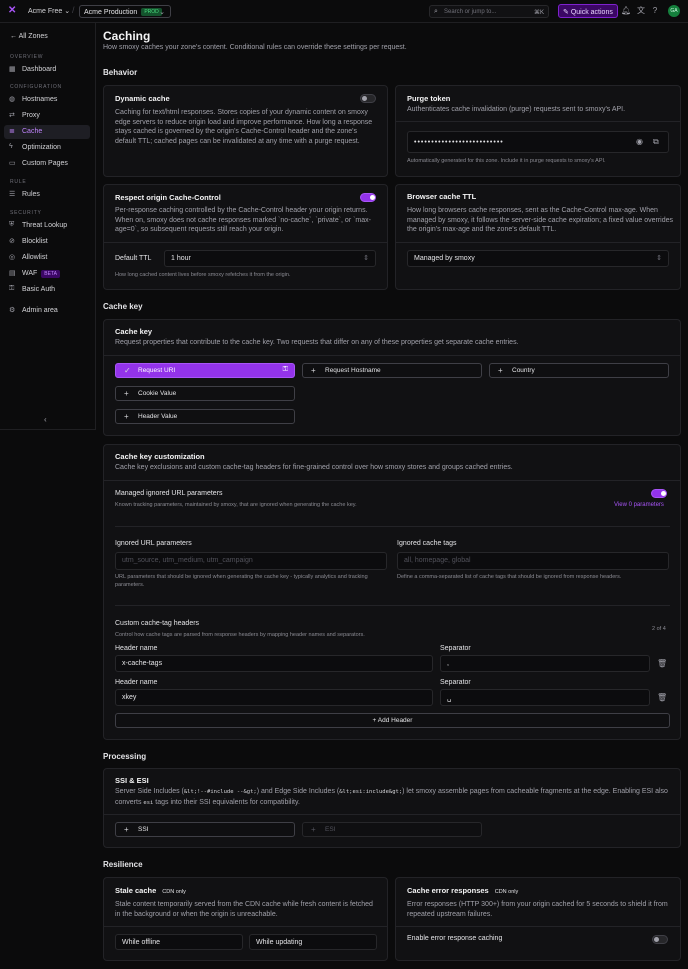 The height and width of the screenshot is (969, 688). I want to click on zone-name: Acme Production, so click(111, 12).